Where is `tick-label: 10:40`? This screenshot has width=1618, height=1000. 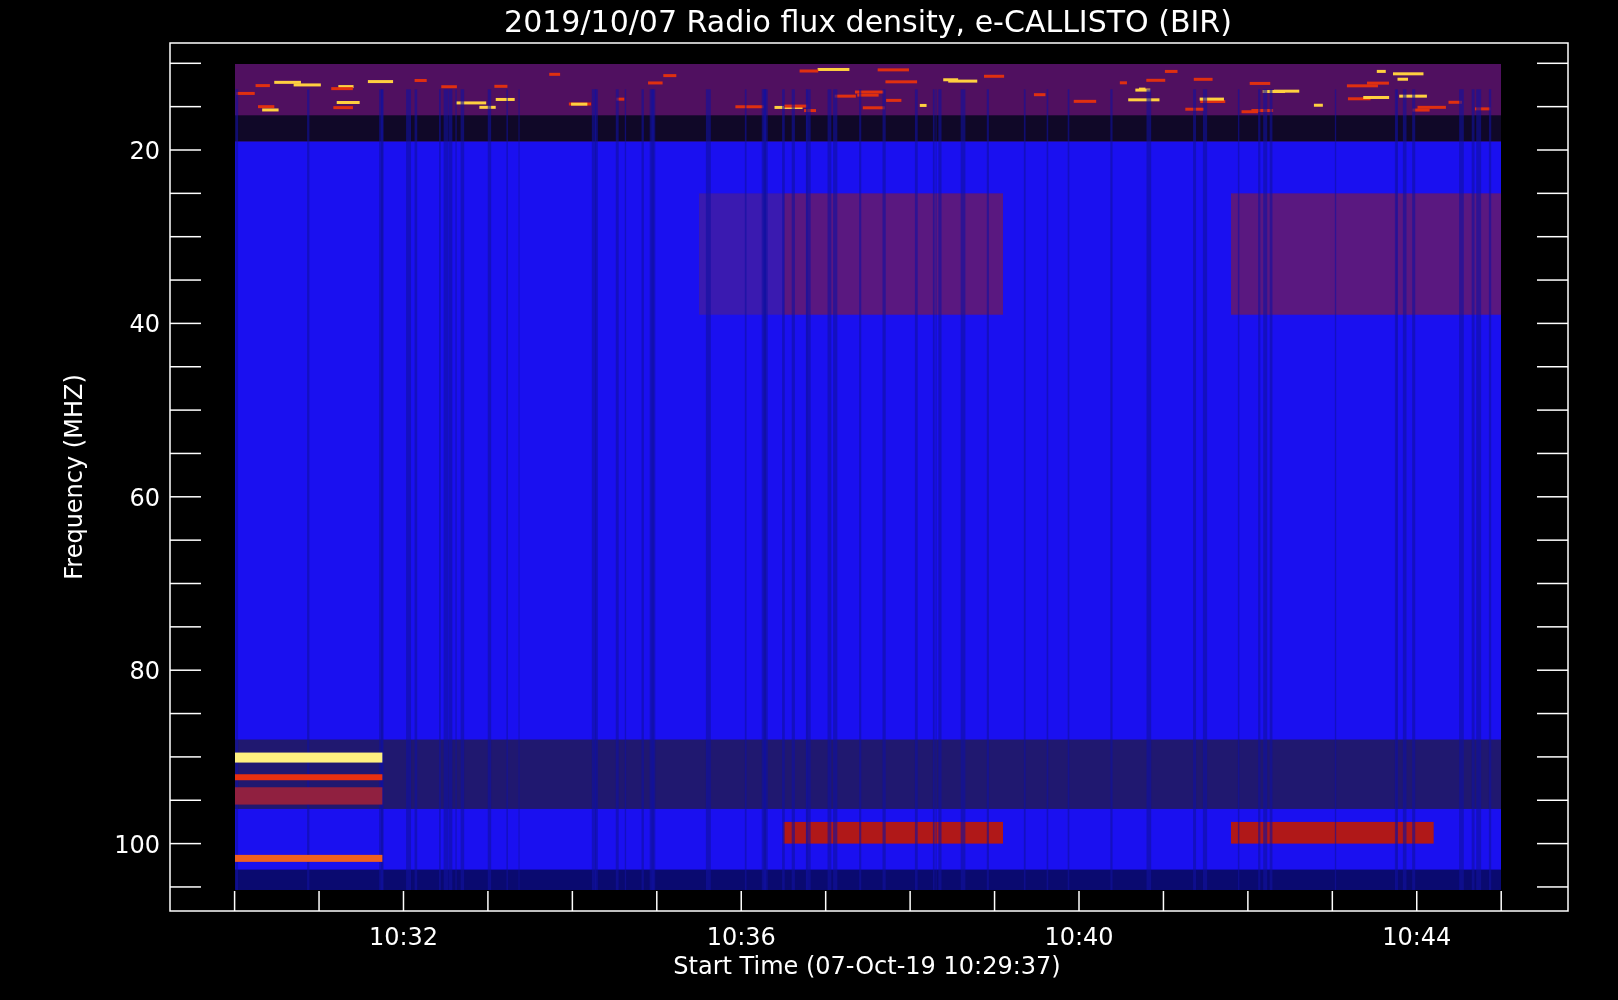
tick-label: 10:40 is located at coordinates (1079, 937).